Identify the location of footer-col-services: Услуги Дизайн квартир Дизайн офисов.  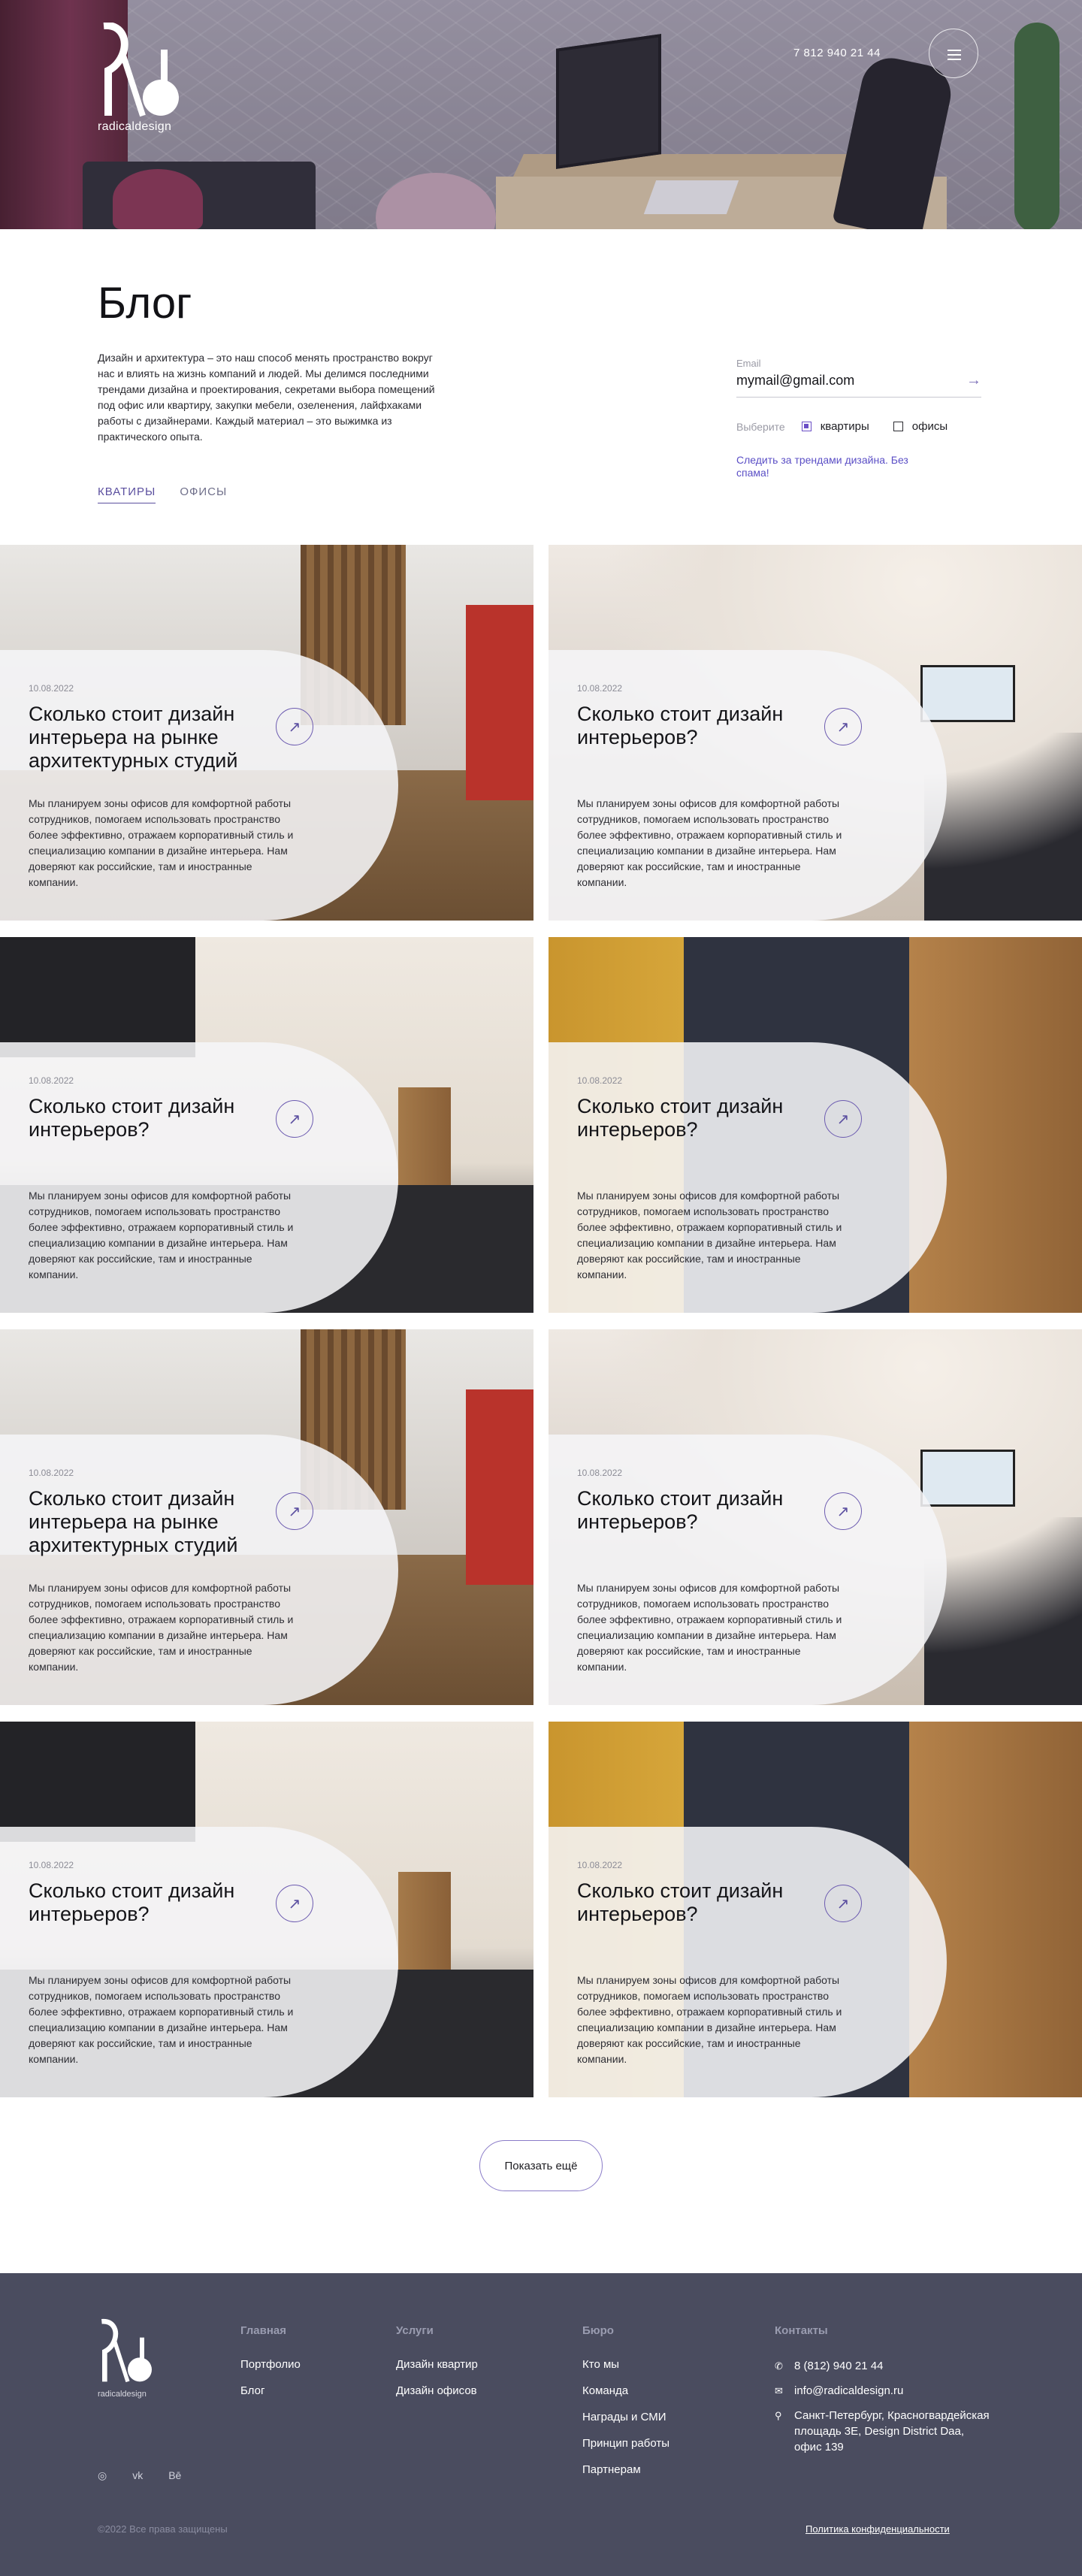
(437, 2367).